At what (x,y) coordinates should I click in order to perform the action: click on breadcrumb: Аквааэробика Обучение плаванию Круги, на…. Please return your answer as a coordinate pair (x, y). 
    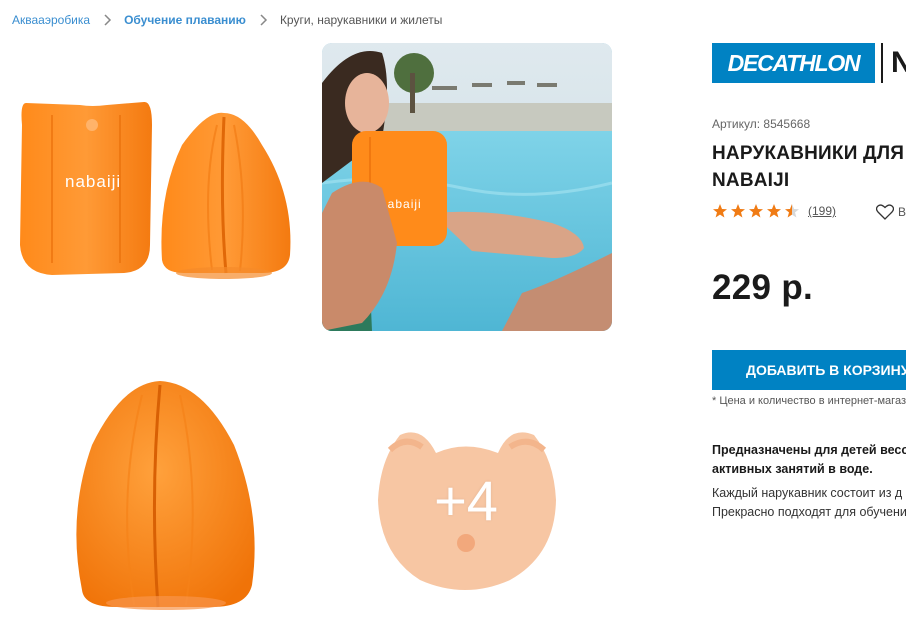
    Looking at the image, I should click on (227, 20).